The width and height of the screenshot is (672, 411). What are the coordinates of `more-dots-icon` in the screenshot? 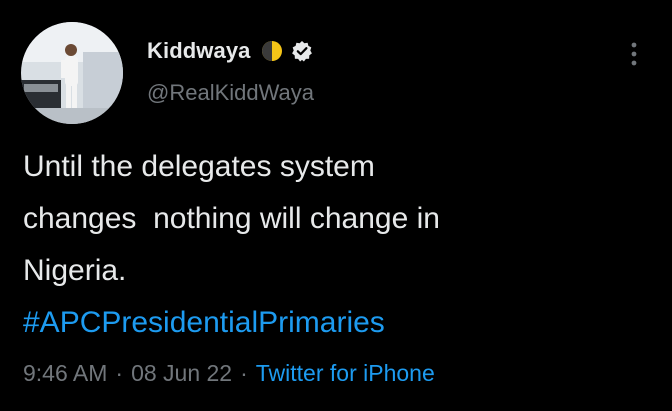 It's located at (634, 54).